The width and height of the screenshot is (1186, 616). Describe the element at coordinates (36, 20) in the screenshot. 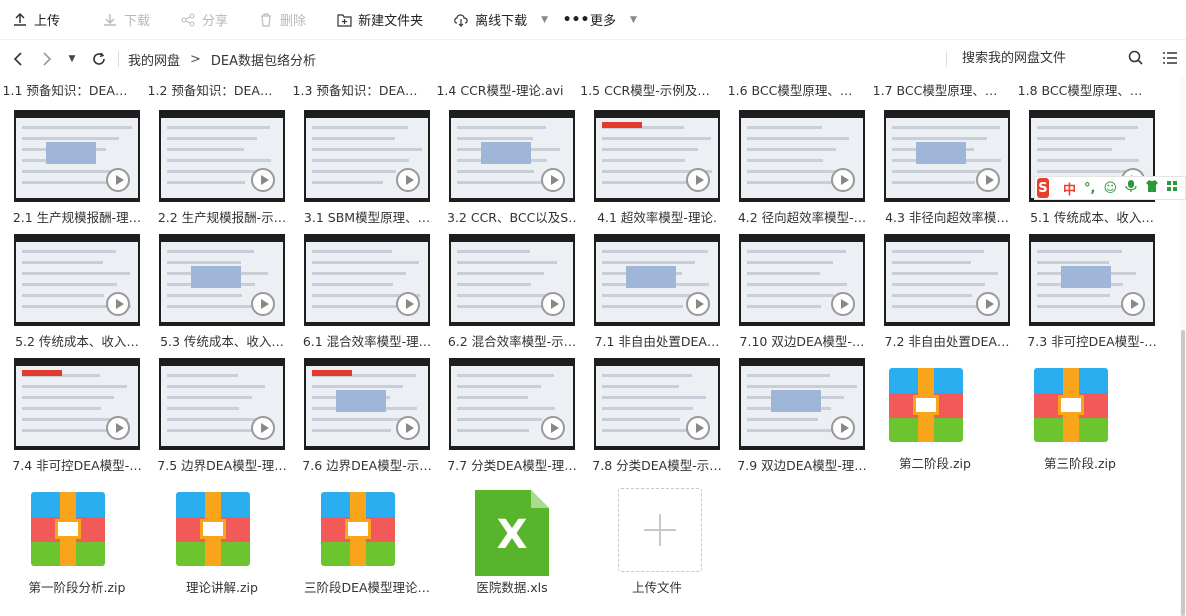

I see `upload-button: 上传` at that location.